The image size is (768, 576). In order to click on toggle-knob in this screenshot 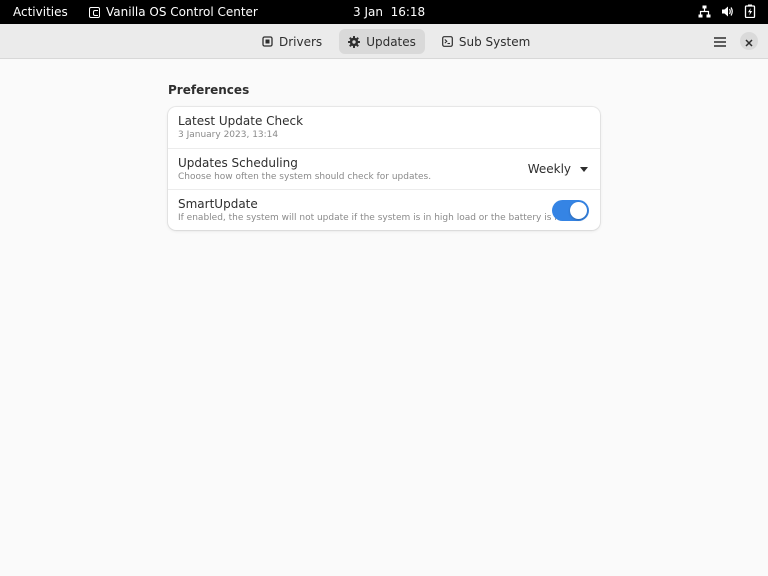, I will do `click(578, 210)`.